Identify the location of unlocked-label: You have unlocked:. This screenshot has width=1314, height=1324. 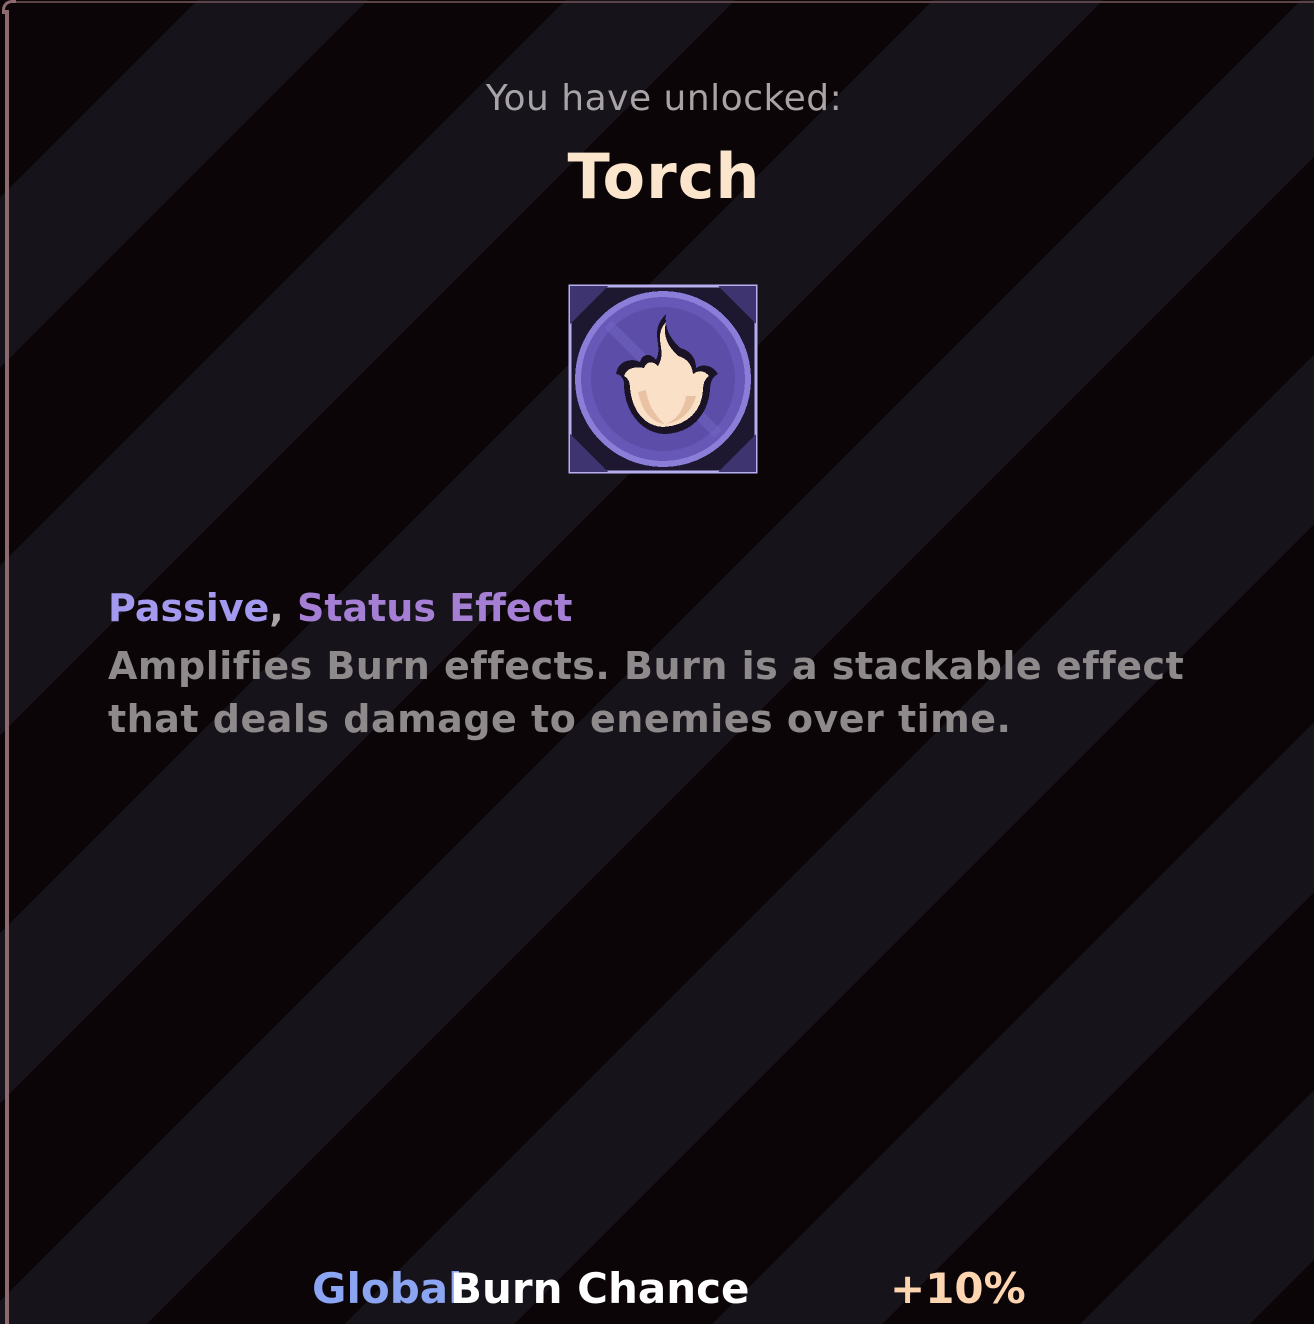
(664, 98).